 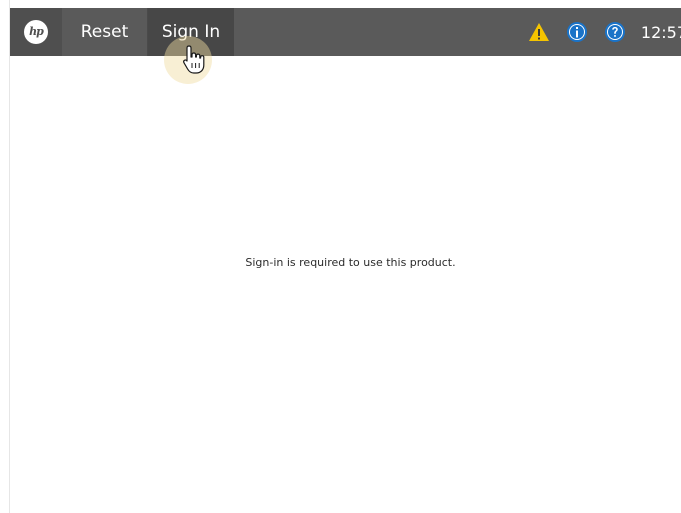 I want to click on reset-label: Reset, so click(x=104, y=32).